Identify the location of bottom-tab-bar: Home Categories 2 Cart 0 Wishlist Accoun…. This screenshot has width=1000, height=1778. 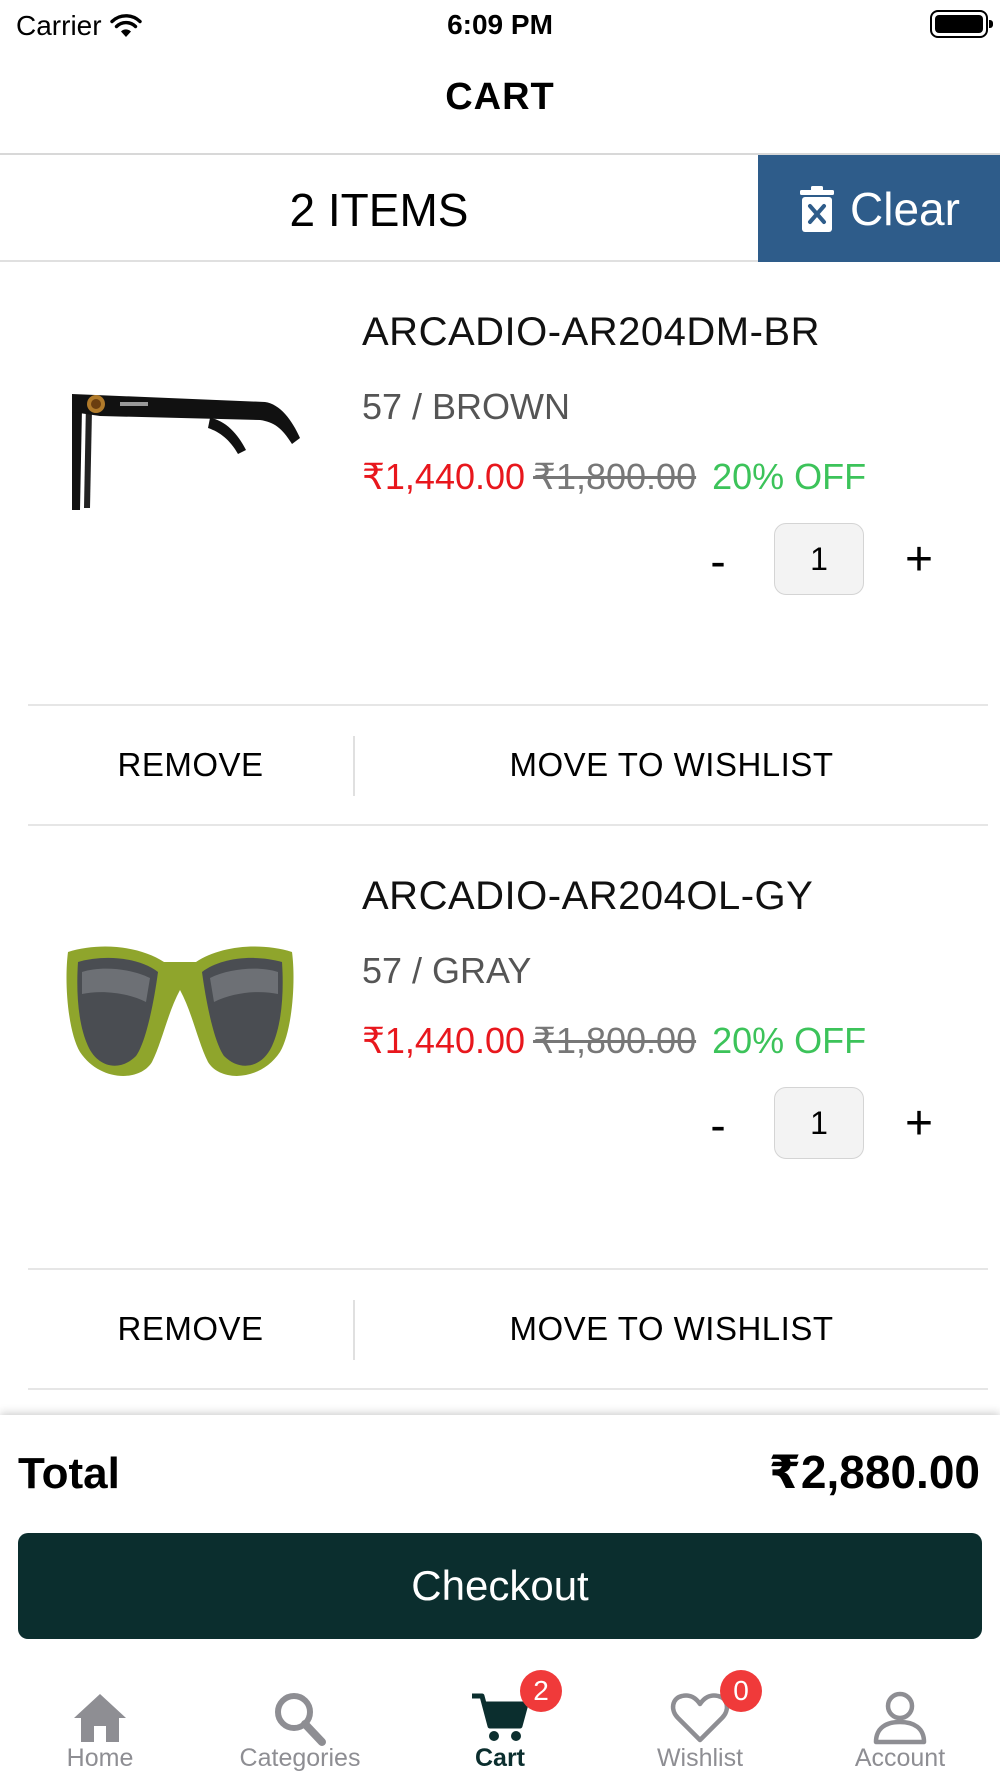
(500, 1719).